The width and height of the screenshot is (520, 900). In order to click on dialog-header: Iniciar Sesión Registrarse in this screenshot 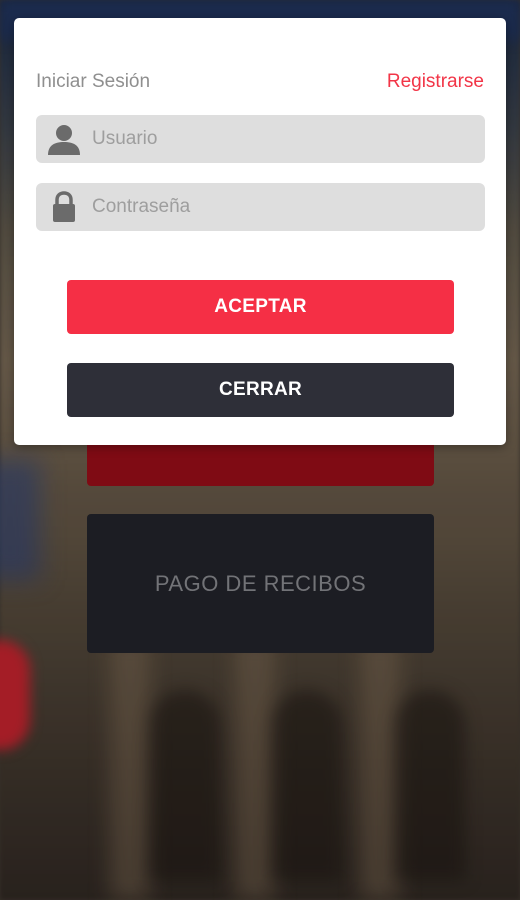, I will do `click(260, 82)`.